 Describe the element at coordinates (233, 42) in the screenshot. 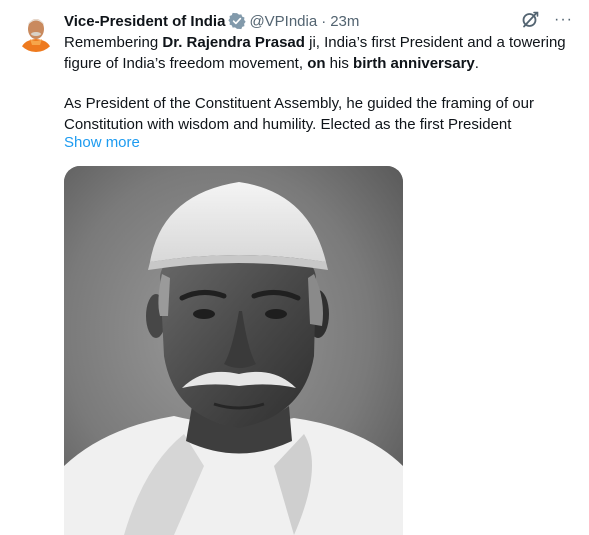

I see `bold-name: Dr. Rajendra Prasad` at that location.